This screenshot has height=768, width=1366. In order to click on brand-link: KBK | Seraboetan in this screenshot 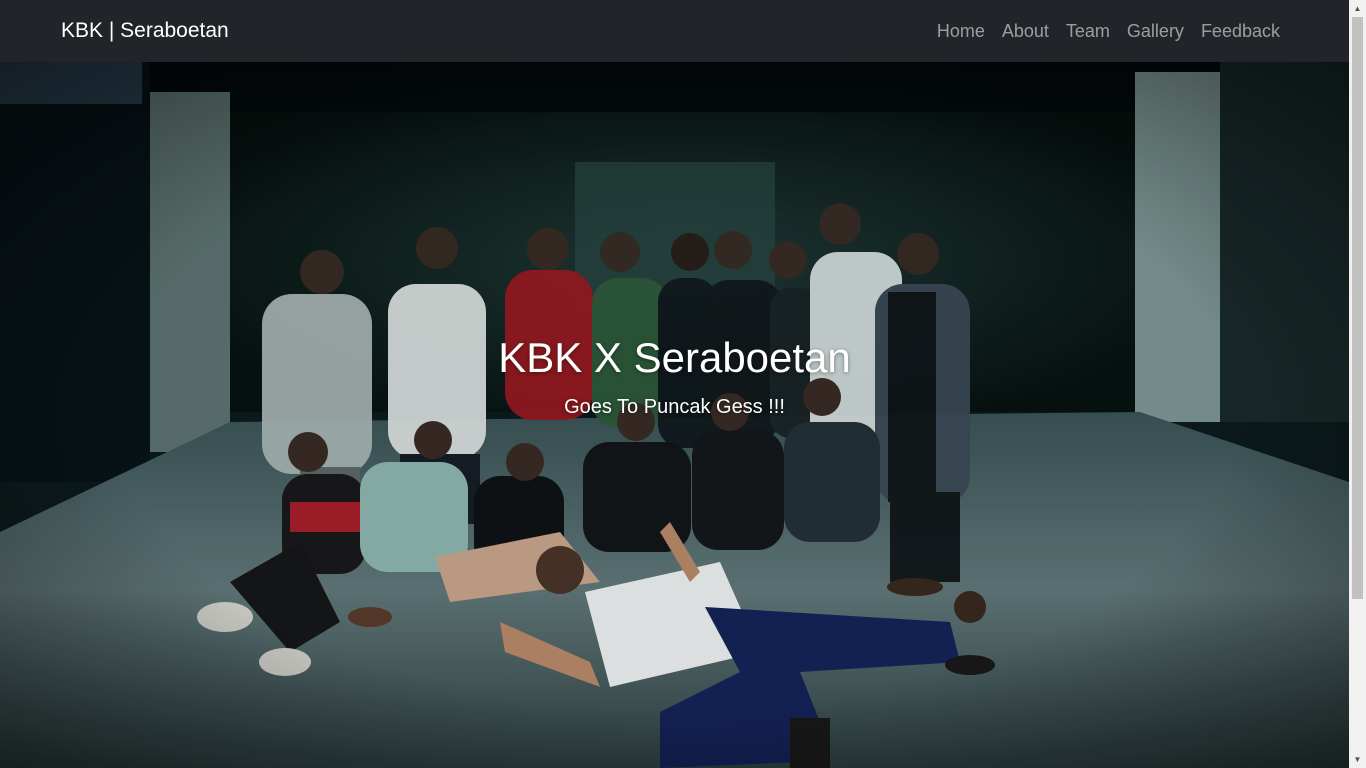, I will do `click(145, 31)`.